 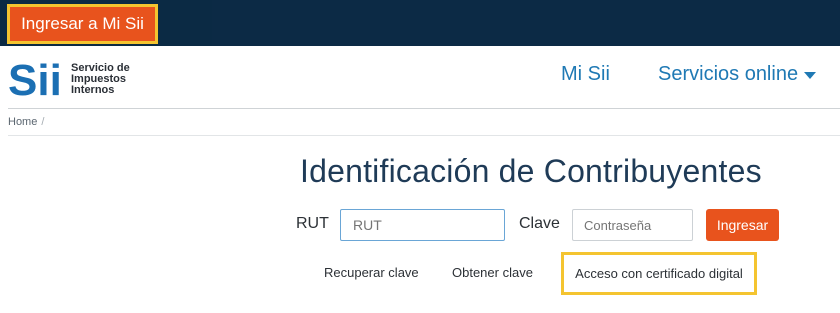 What do you see at coordinates (422, 225) in the screenshot?
I see `rut-input` at bounding box center [422, 225].